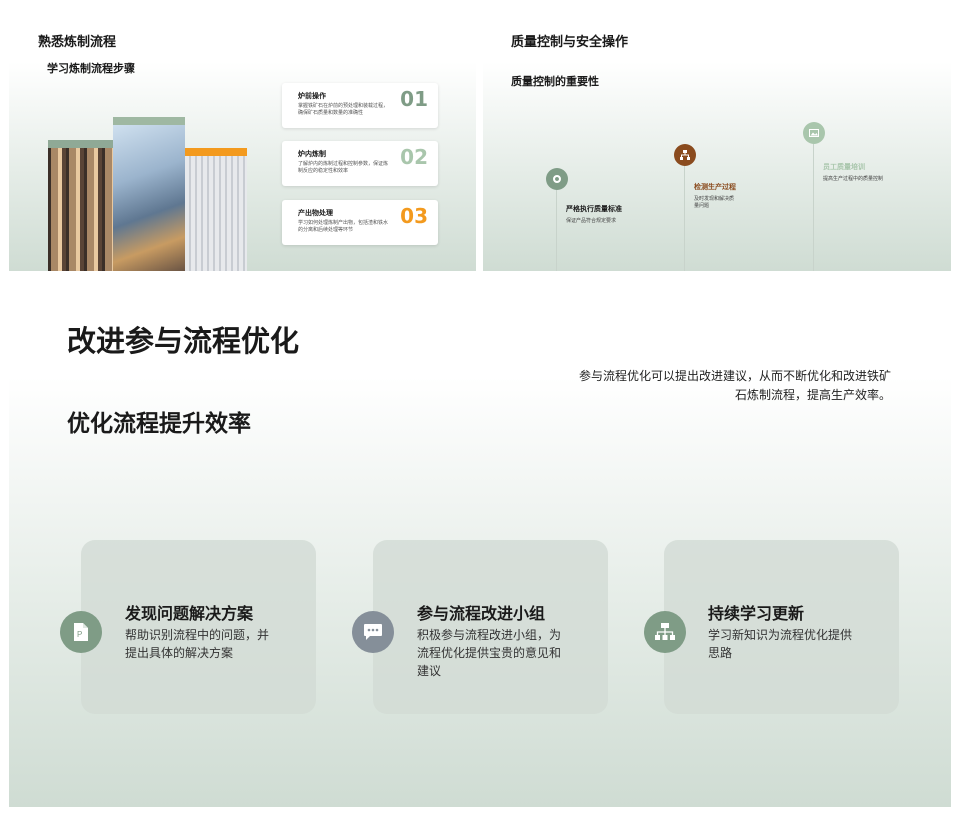 The image size is (960, 816). Describe the element at coordinates (315, 213) in the screenshot. I see `step-title: 产出物处理` at that location.